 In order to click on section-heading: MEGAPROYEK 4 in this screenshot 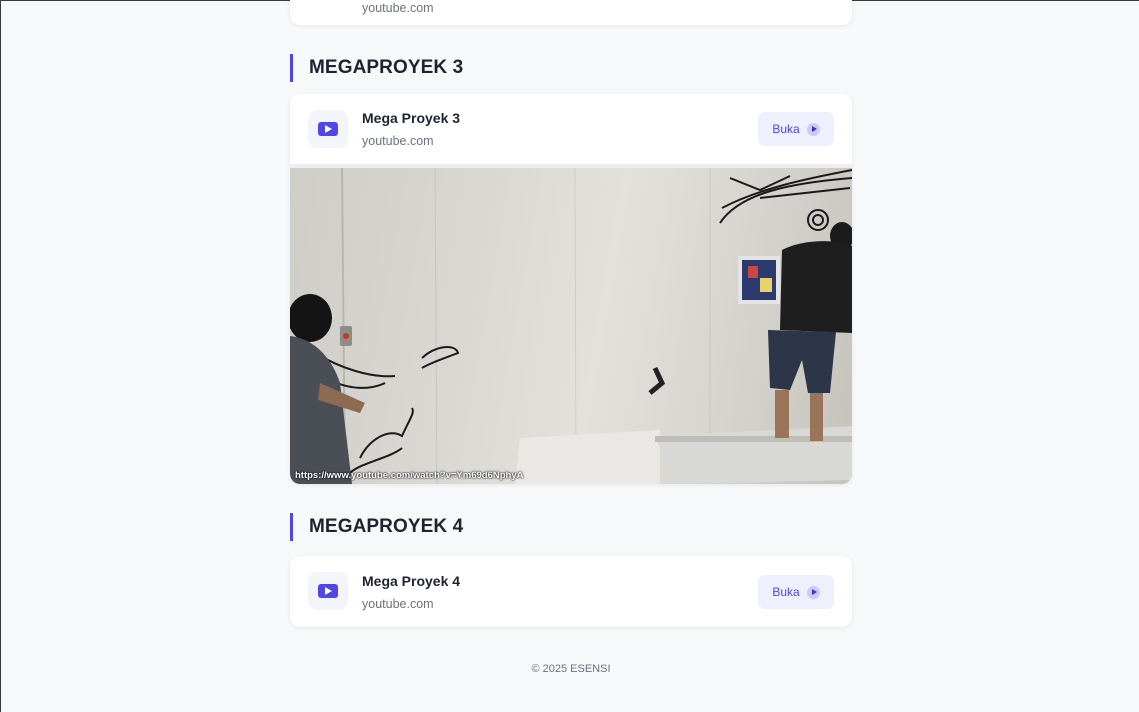, I will do `click(376, 527)`.